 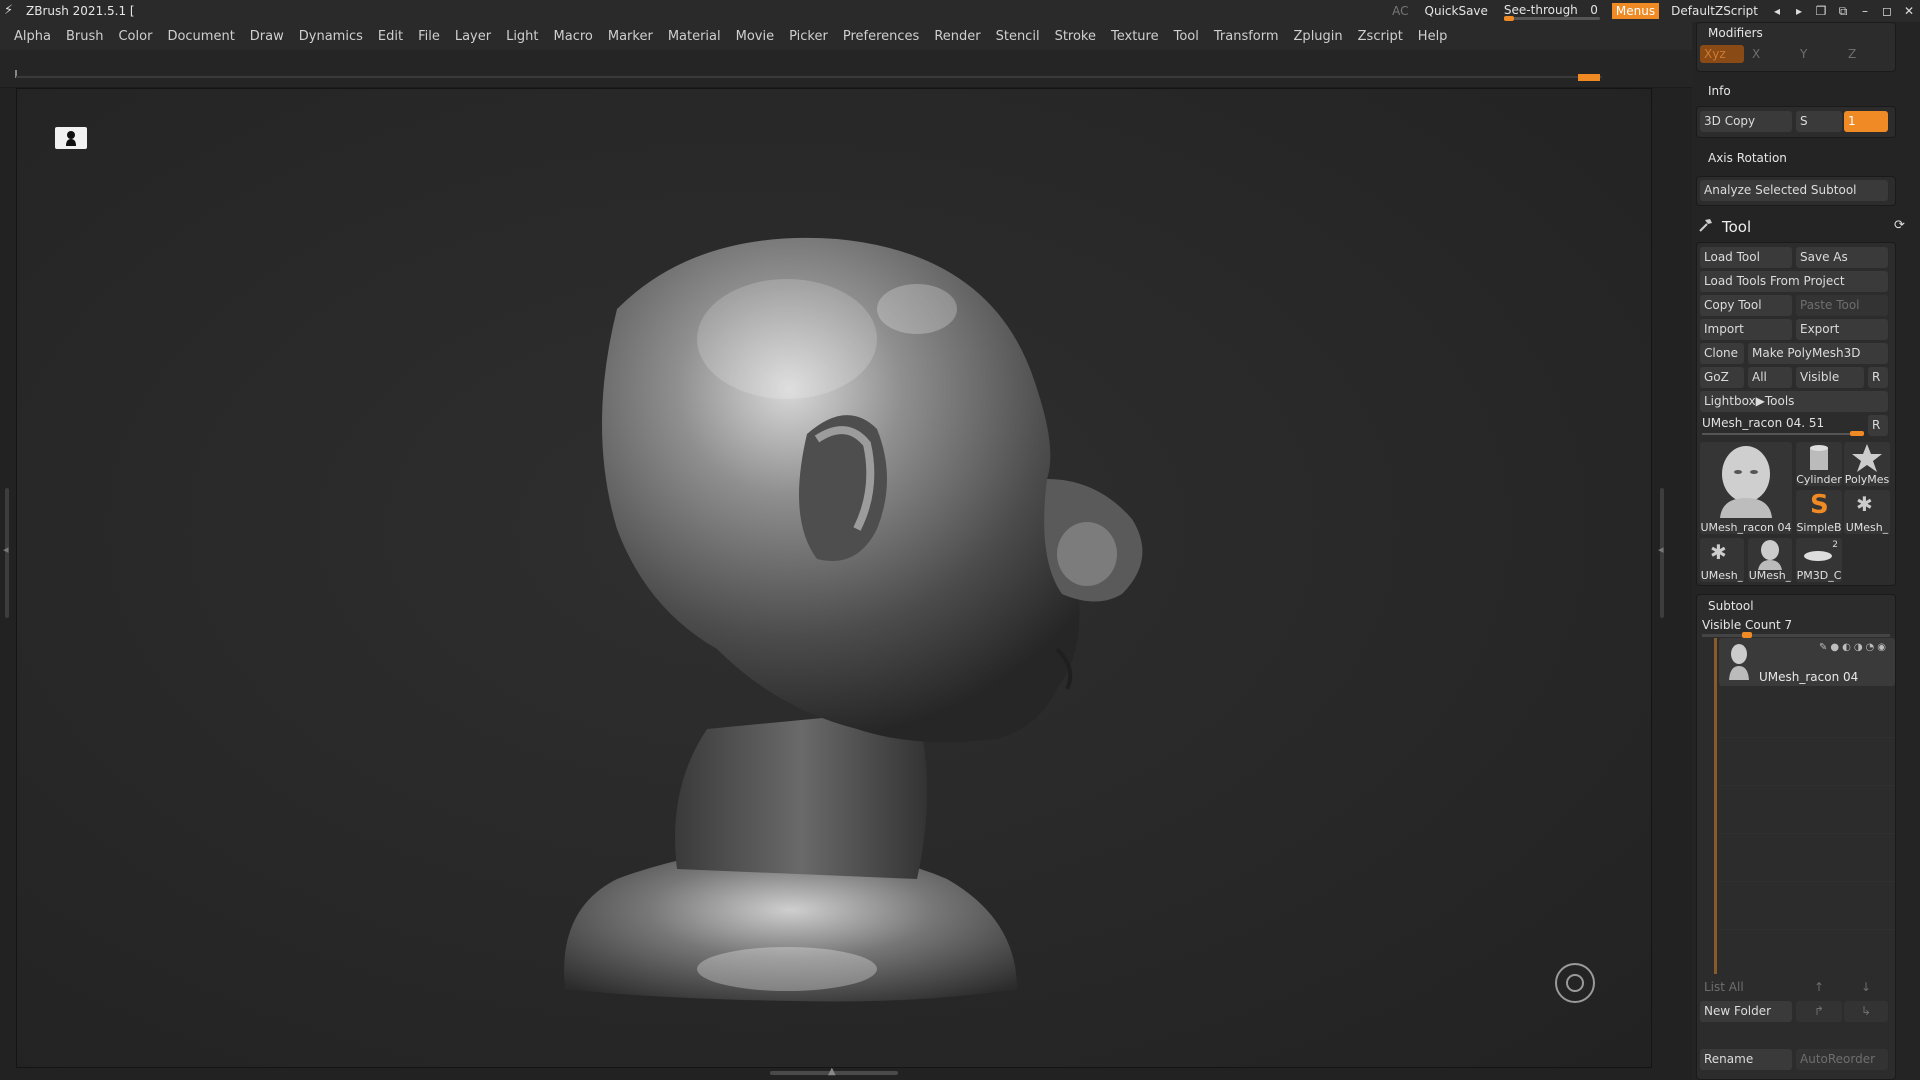 What do you see at coordinates (1746, 1011) in the screenshot?
I see `new-folder-button: New Folder` at bounding box center [1746, 1011].